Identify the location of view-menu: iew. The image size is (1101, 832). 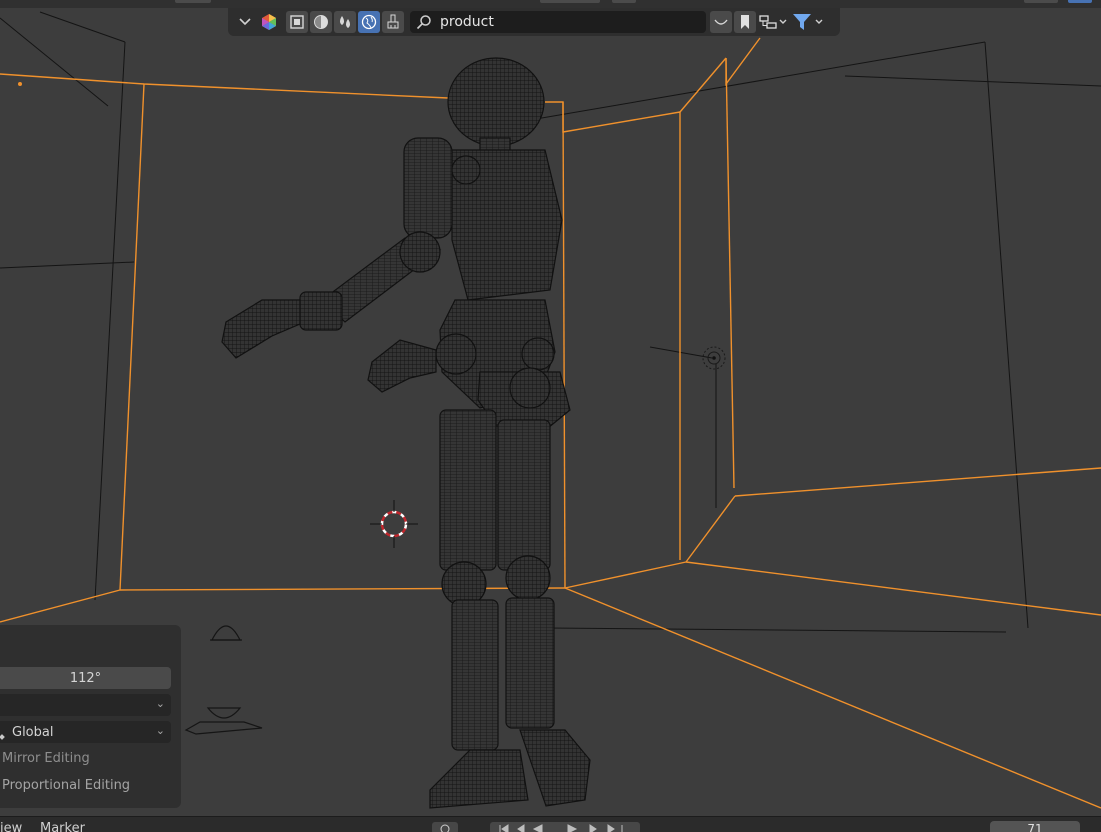
(11, 826).